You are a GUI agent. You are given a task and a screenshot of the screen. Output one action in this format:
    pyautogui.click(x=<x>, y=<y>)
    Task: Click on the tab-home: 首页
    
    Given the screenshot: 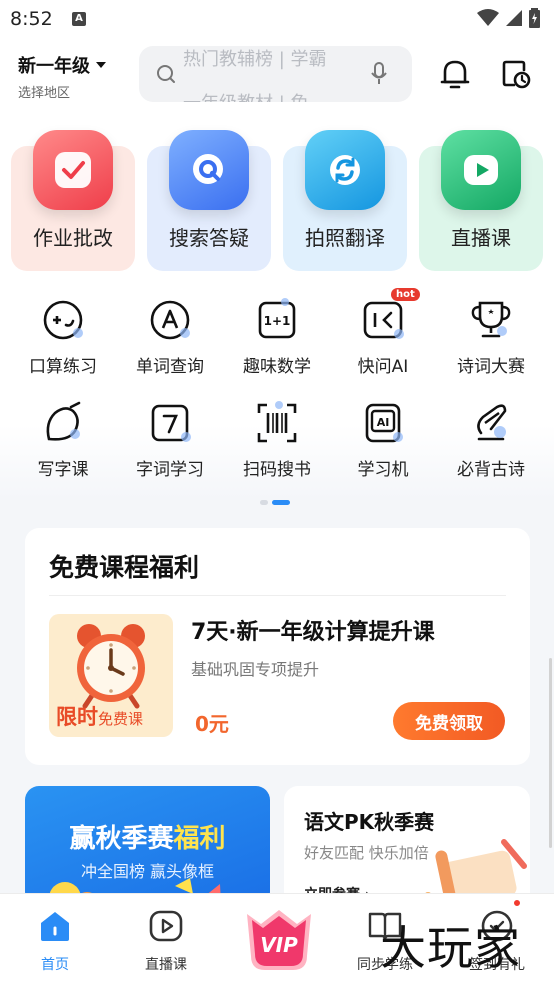 What is the action you would take?
    pyautogui.click(x=55, y=941)
    